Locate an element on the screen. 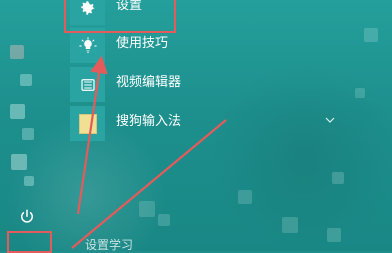 The width and height of the screenshot is (392, 253). lightbulb-icon is located at coordinates (87, 45).